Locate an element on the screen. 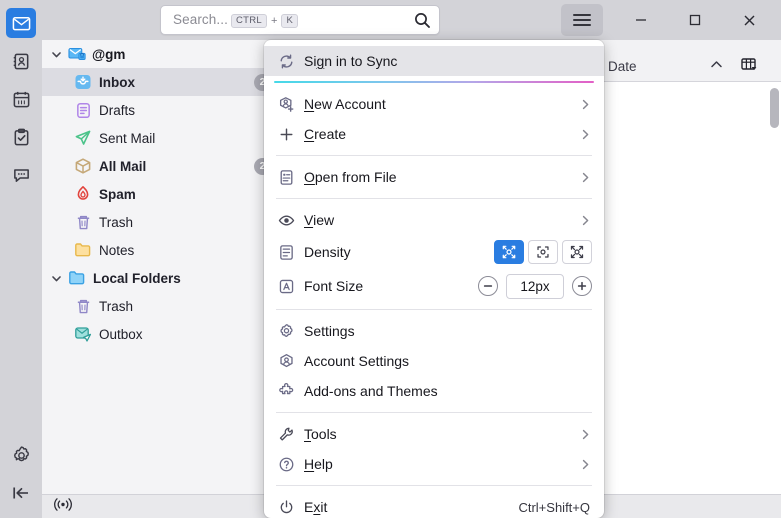  folder-item-trash: Trash is located at coordinates (159, 222).